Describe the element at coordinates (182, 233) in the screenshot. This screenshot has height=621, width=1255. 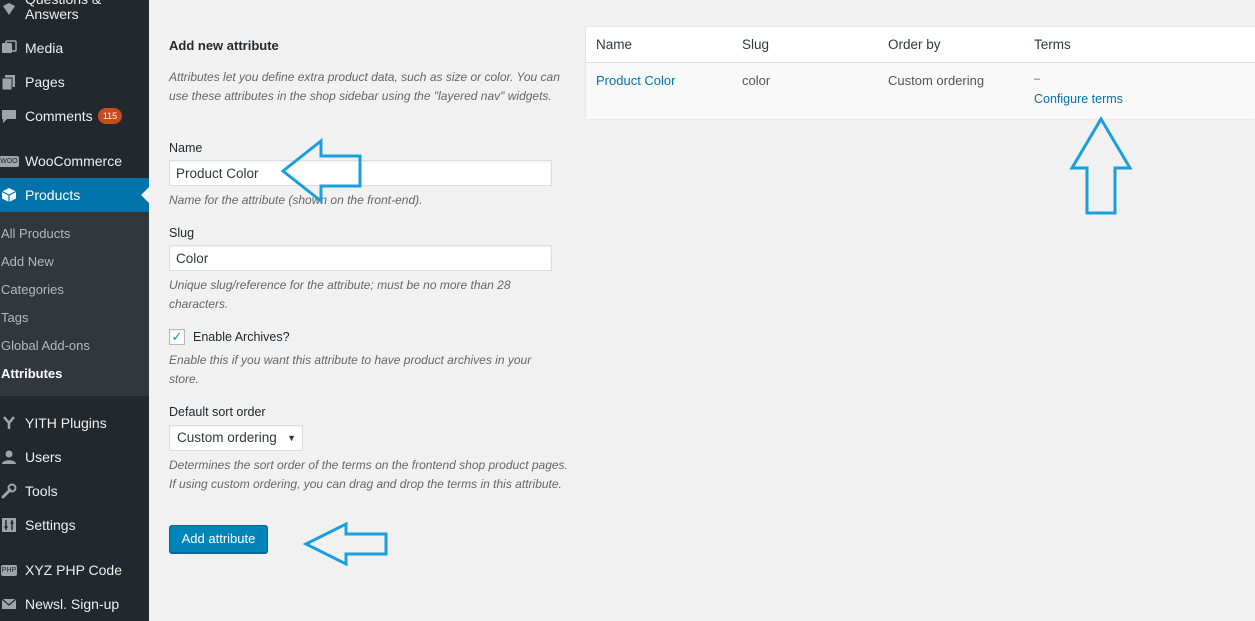
I see `slug-label: Slug` at that location.